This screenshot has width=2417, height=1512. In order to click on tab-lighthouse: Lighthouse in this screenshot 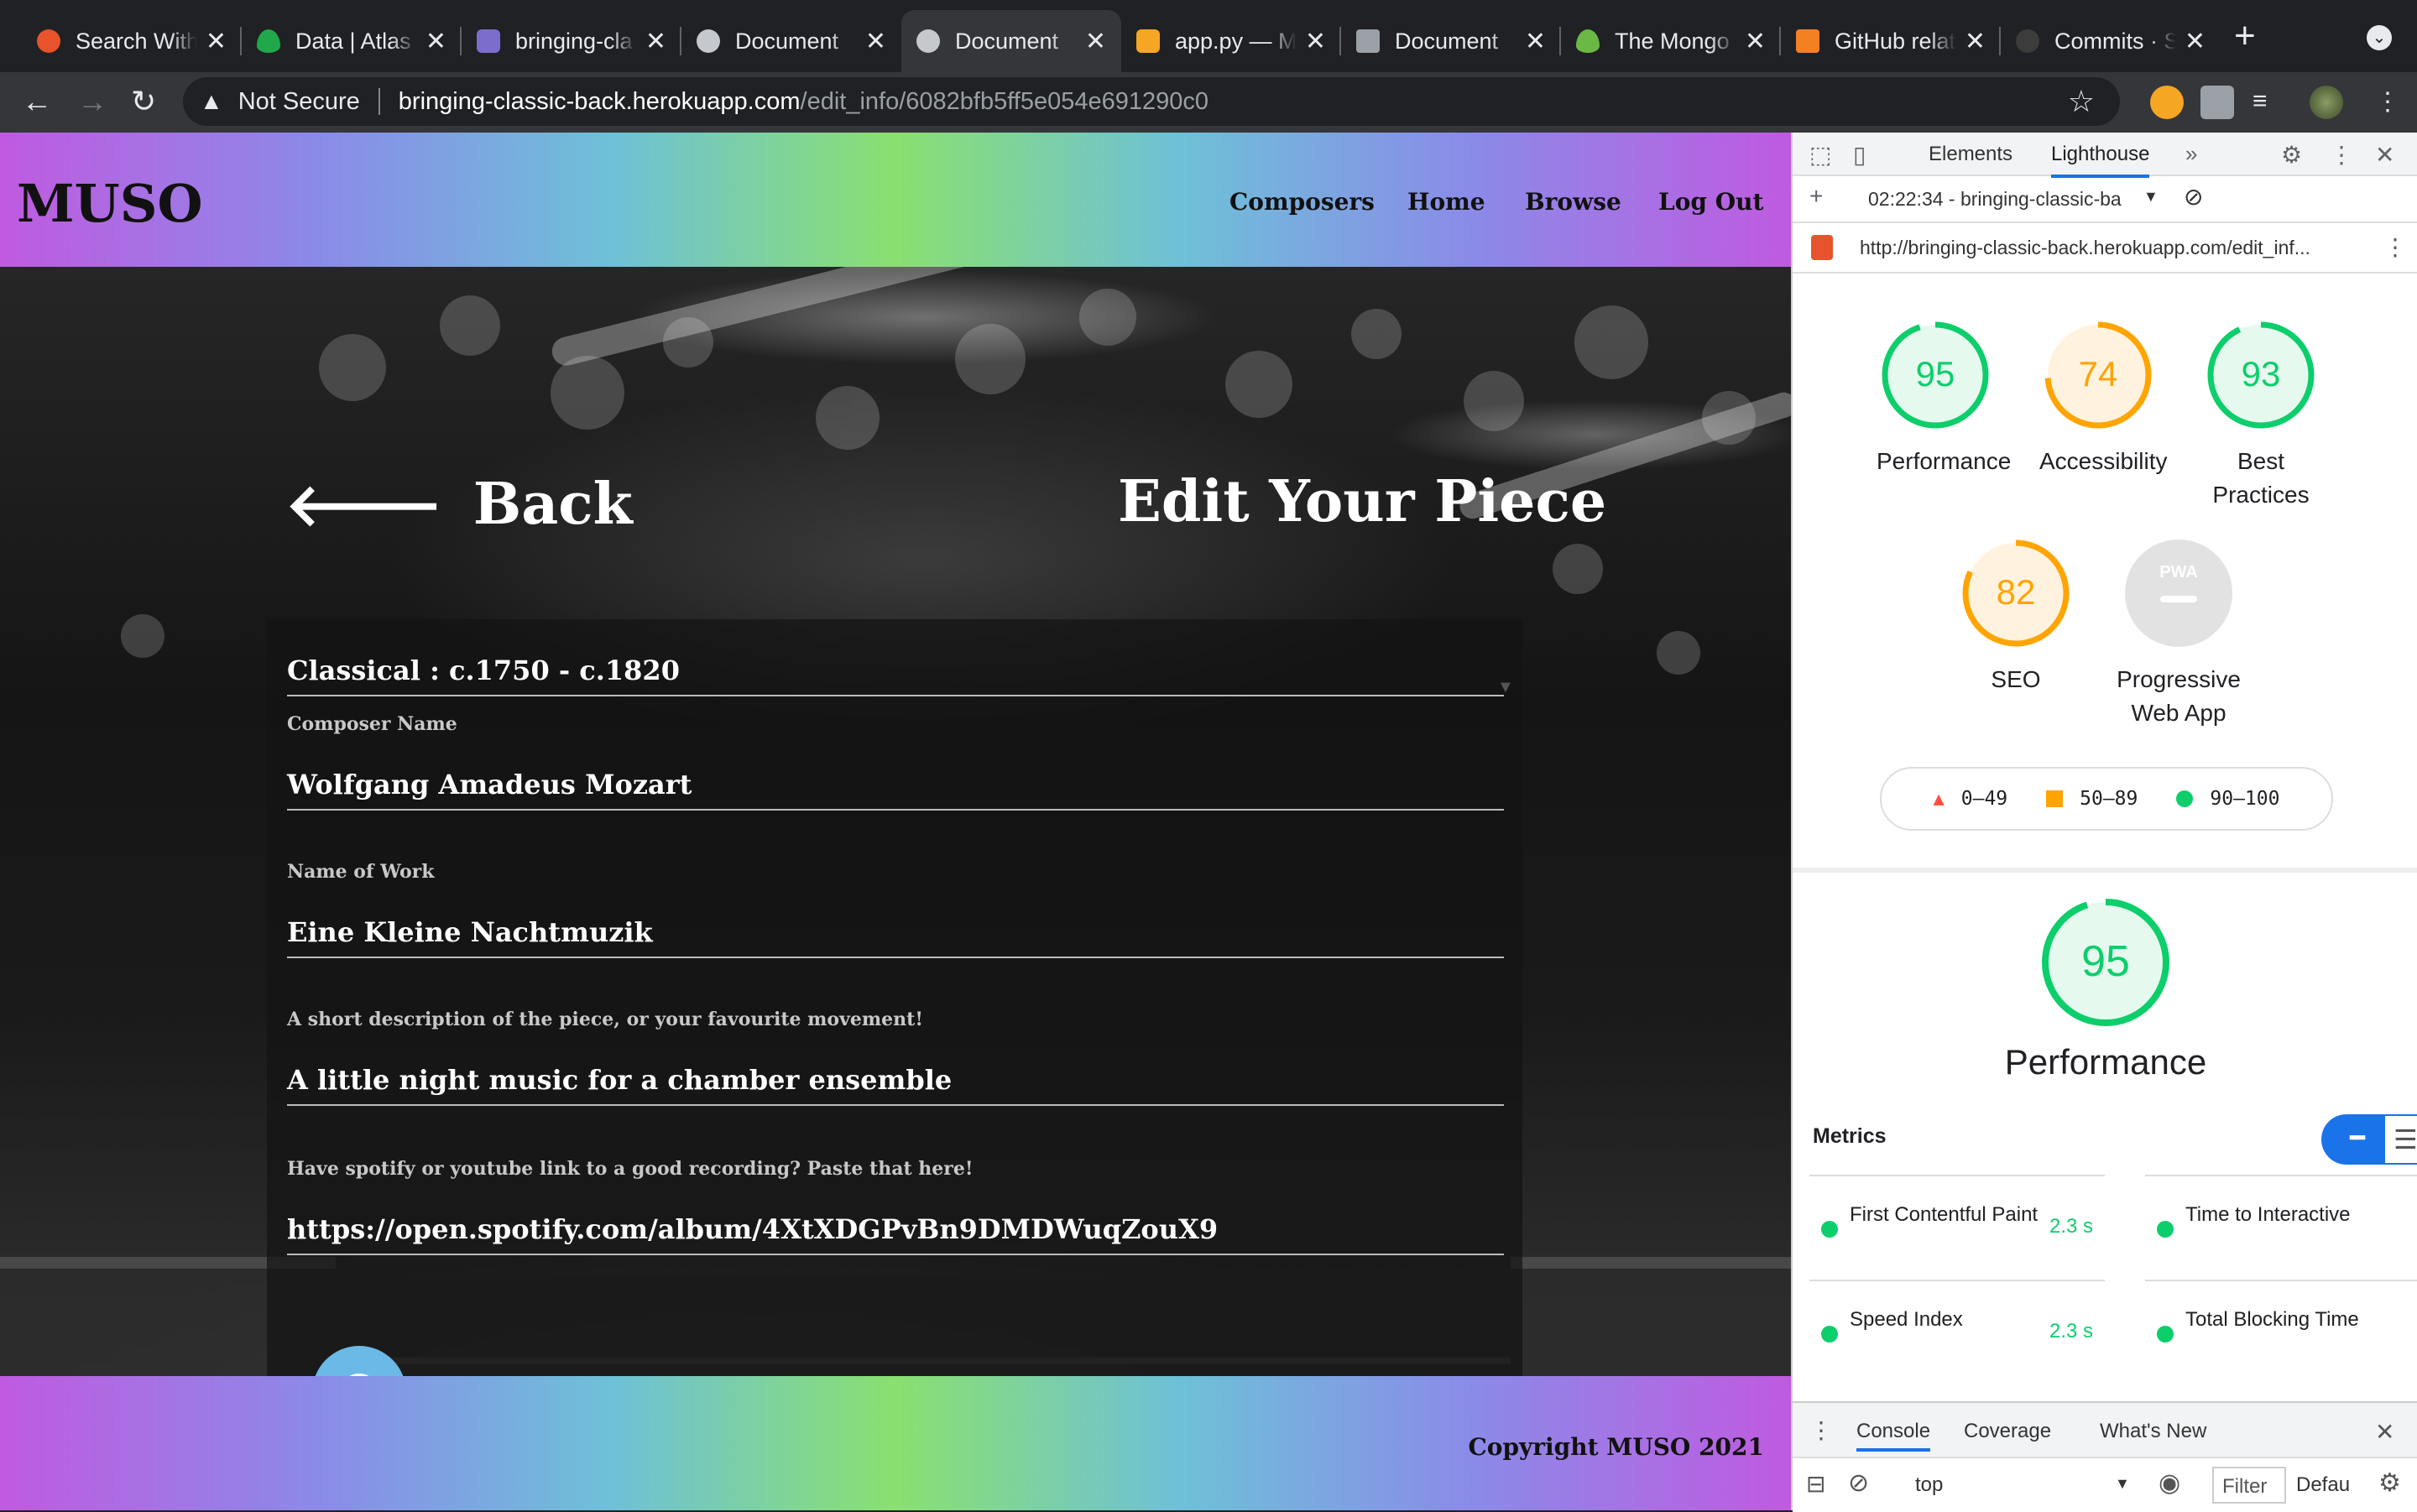, I will do `click(2100, 161)`.